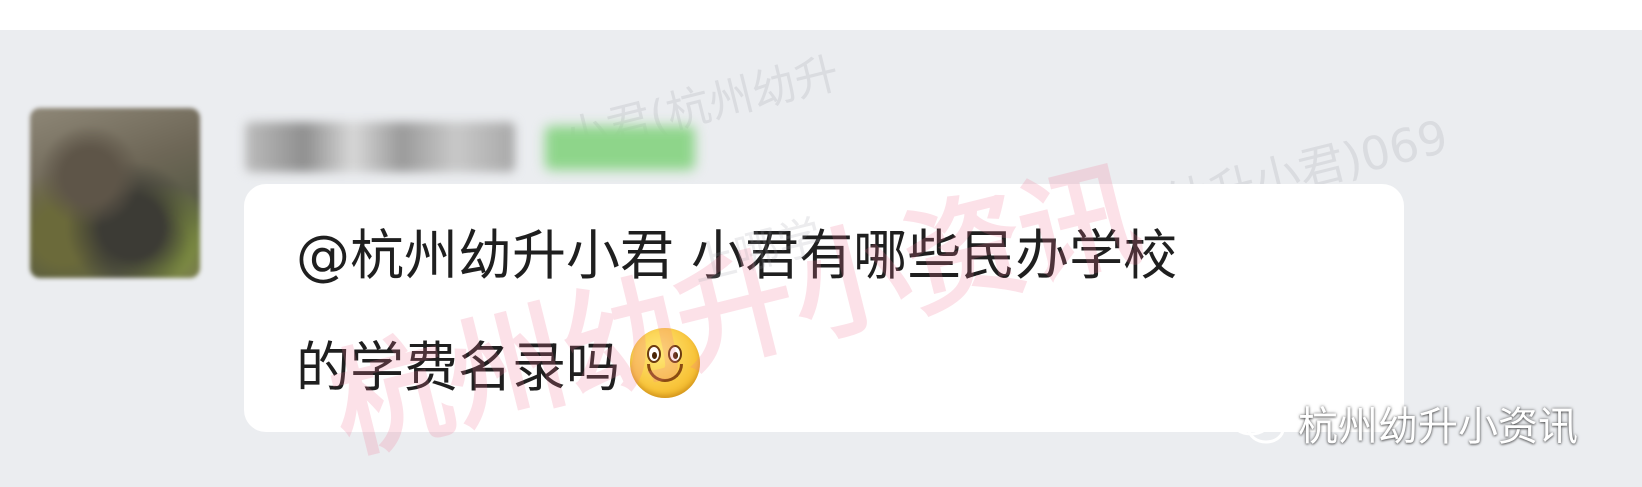 The height and width of the screenshot is (487, 1642). What do you see at coordinates (458, 367) in the screenshot?
I see `message-text: 的学费名录吗` at bounding box center [458, 367].